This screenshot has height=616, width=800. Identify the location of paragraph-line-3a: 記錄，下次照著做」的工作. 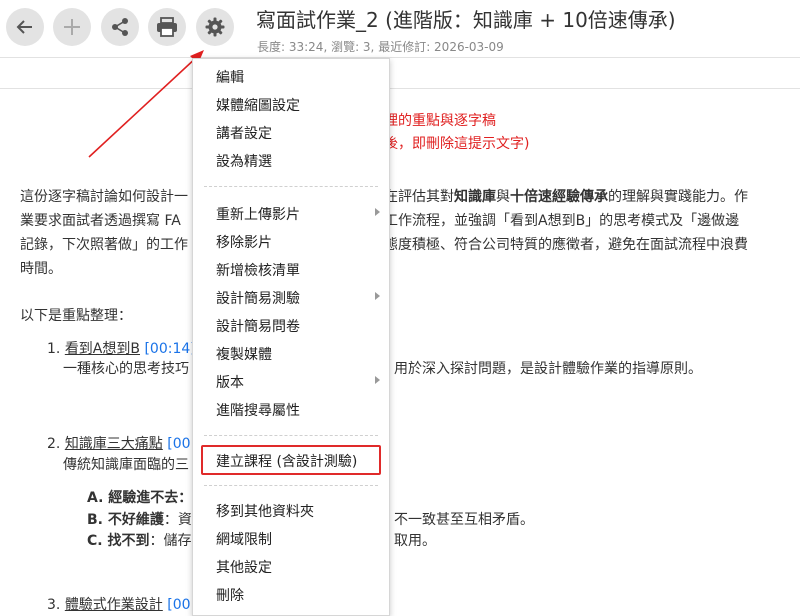
(104, 245).